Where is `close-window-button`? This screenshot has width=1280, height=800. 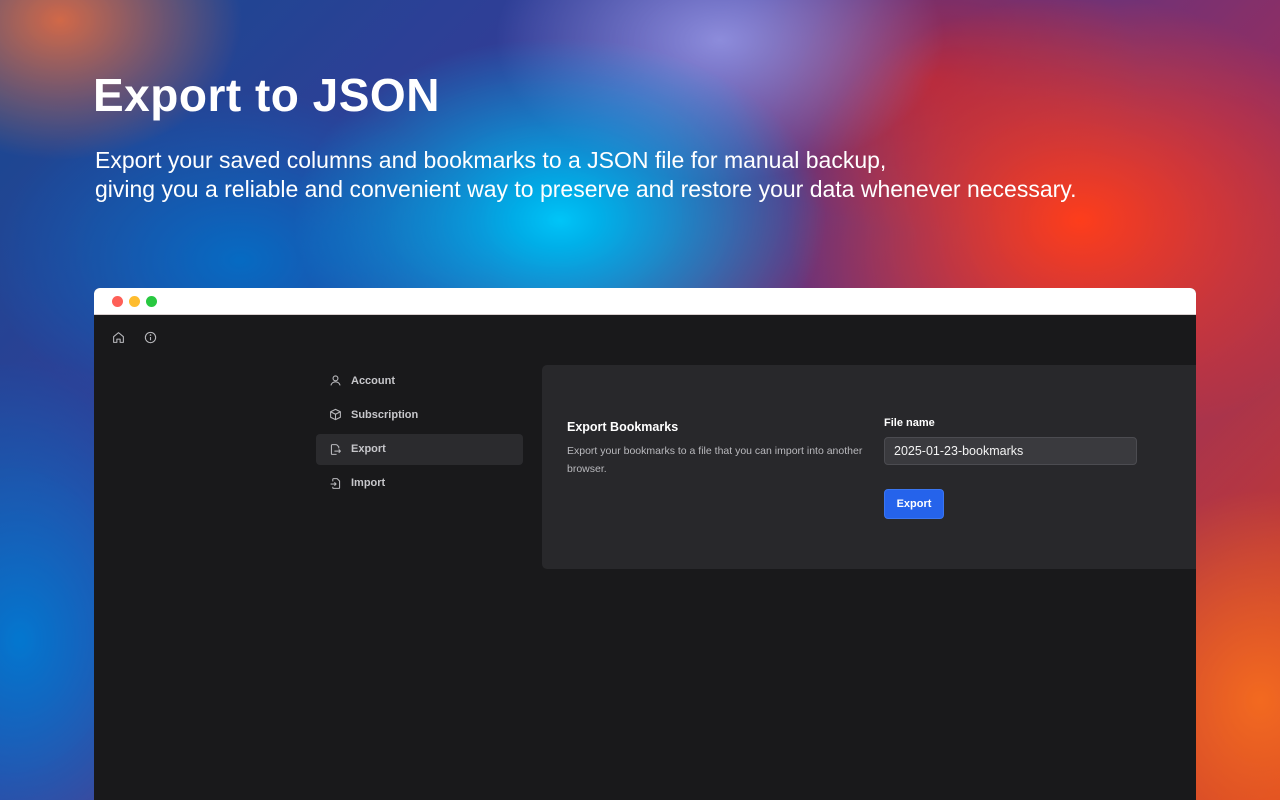
close-window-button is located at coordinates (117, 301).